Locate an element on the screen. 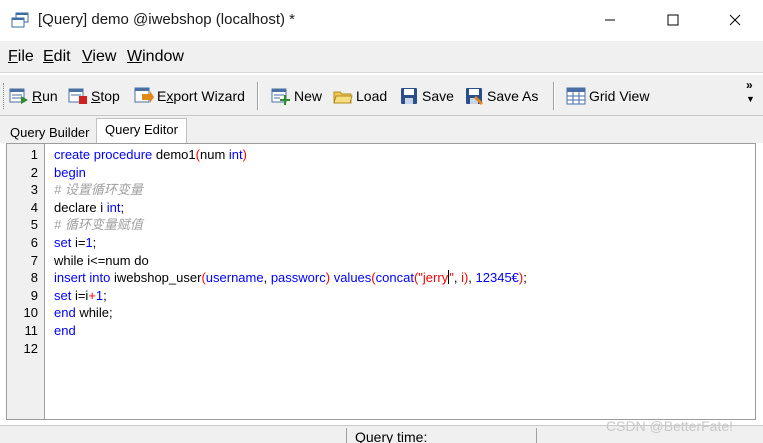 The height and width of the screenshot is (443, 763). menu-view: View is located at coordinates (99, 57).